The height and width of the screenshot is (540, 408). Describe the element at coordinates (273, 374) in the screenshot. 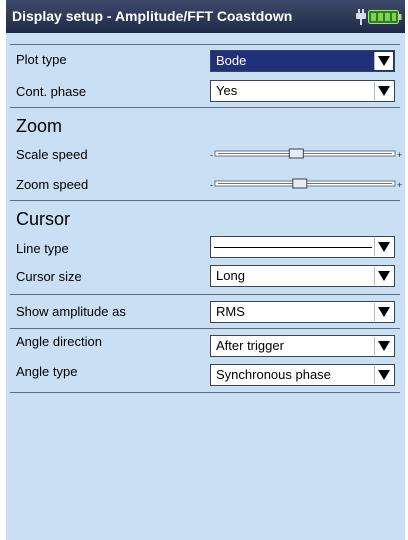

I see `angle-type-value: Synchronous phase` at that location.